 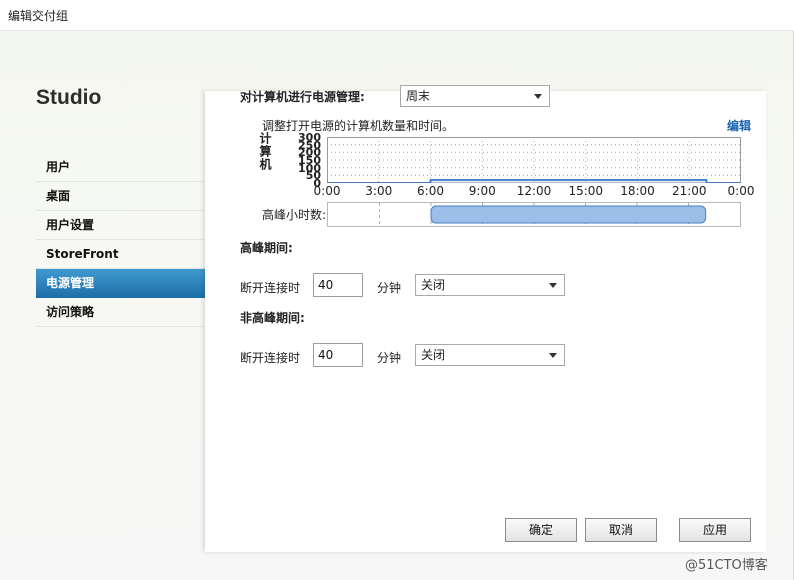 What do you see at coordinates (389, 358) in the screenshot?
I see `offpeak-minutes-unit: 分钟` at bounding box center [389, 358].